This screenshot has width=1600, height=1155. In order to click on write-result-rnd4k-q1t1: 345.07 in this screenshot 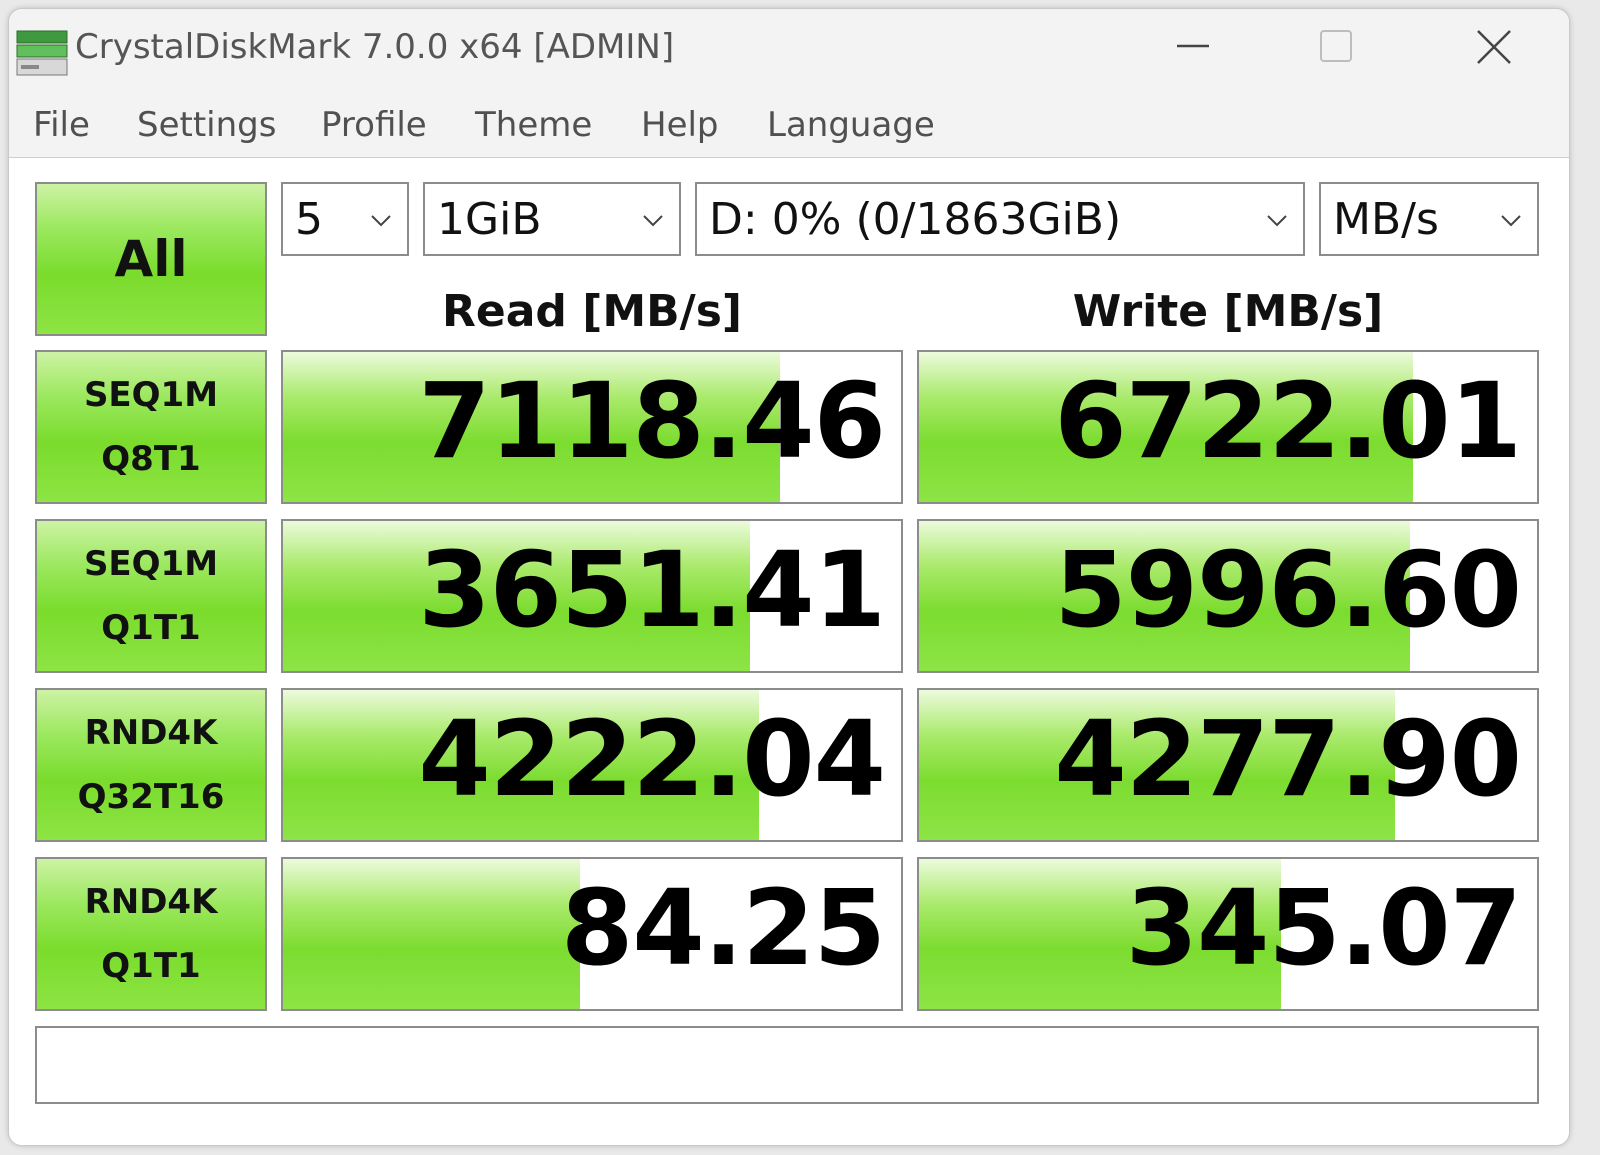, I will do `click(1228, 934)`.